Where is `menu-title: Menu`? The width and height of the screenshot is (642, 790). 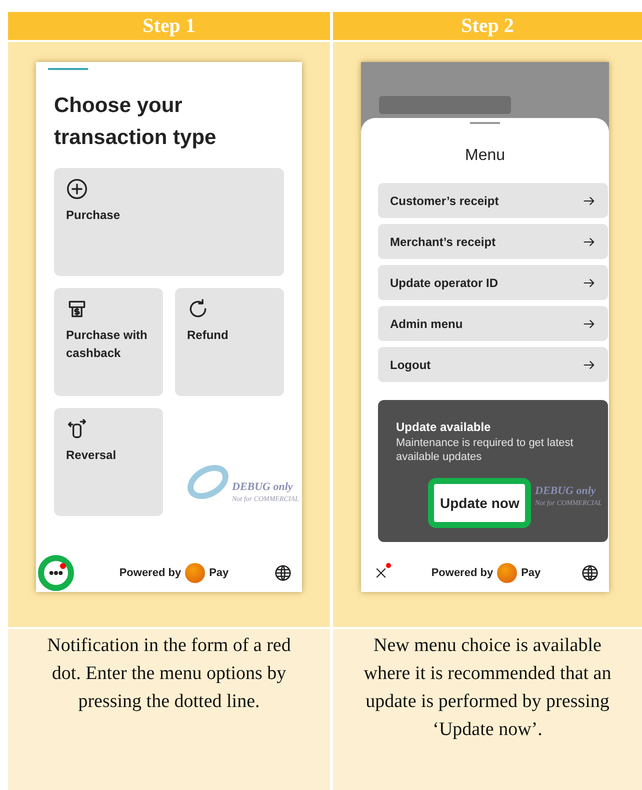 menu-title: Menu is located at coordinates (485, 156).